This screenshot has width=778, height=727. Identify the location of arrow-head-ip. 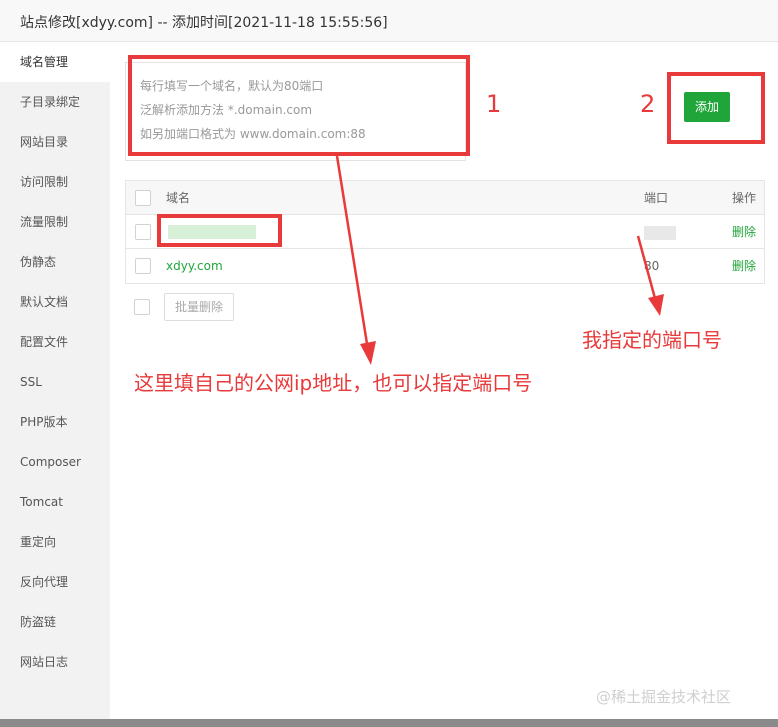
(368, 353).